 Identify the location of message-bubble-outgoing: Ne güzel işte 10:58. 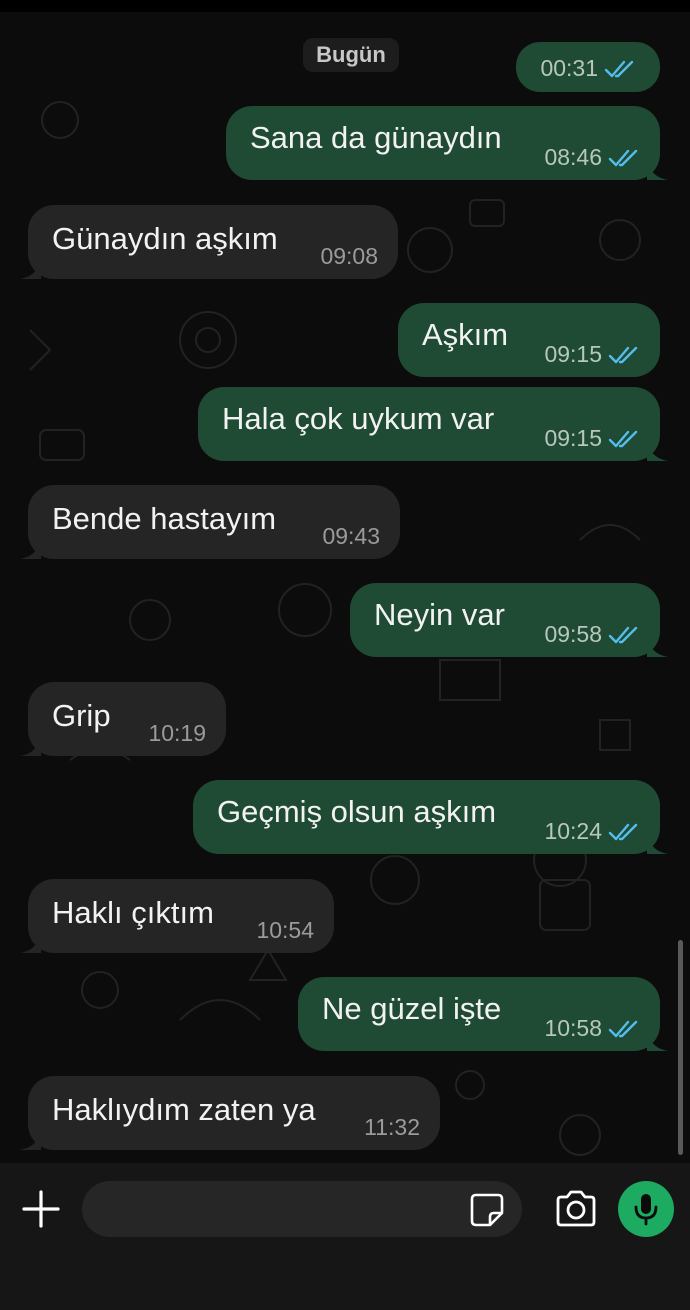
(483, 1014).